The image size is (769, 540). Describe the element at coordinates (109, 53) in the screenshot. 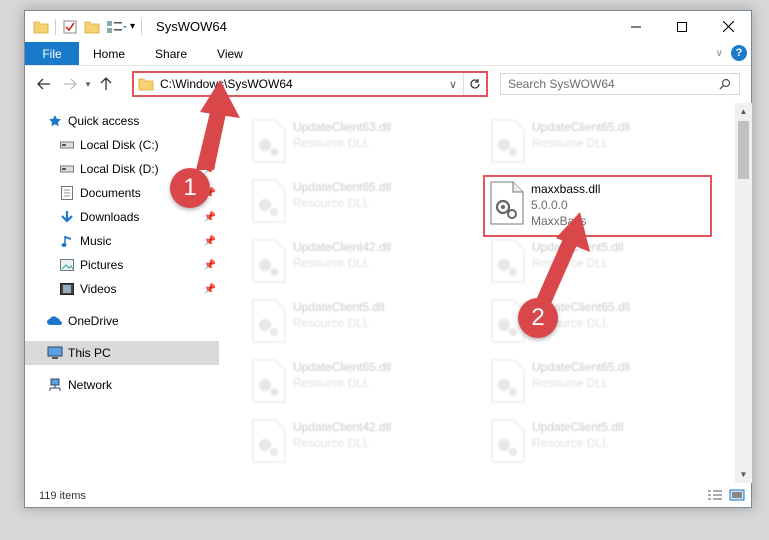

I see `tab-home: Home` at that location.